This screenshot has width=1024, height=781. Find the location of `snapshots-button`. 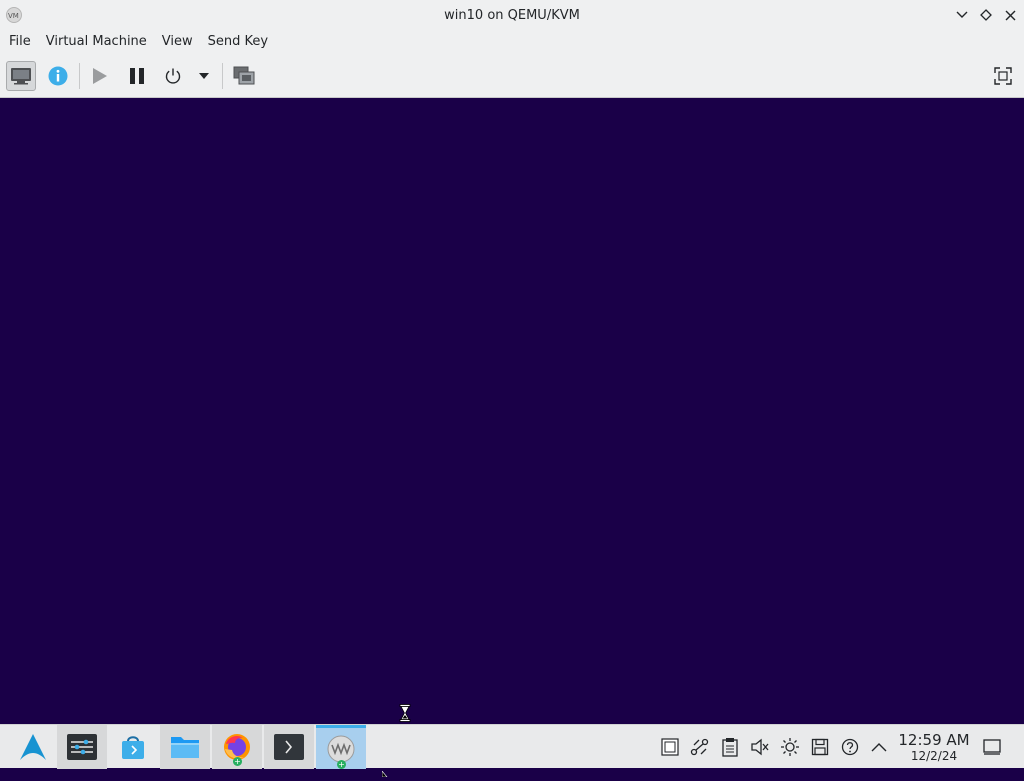

snapshots-button is located at coordinates (244, 76).